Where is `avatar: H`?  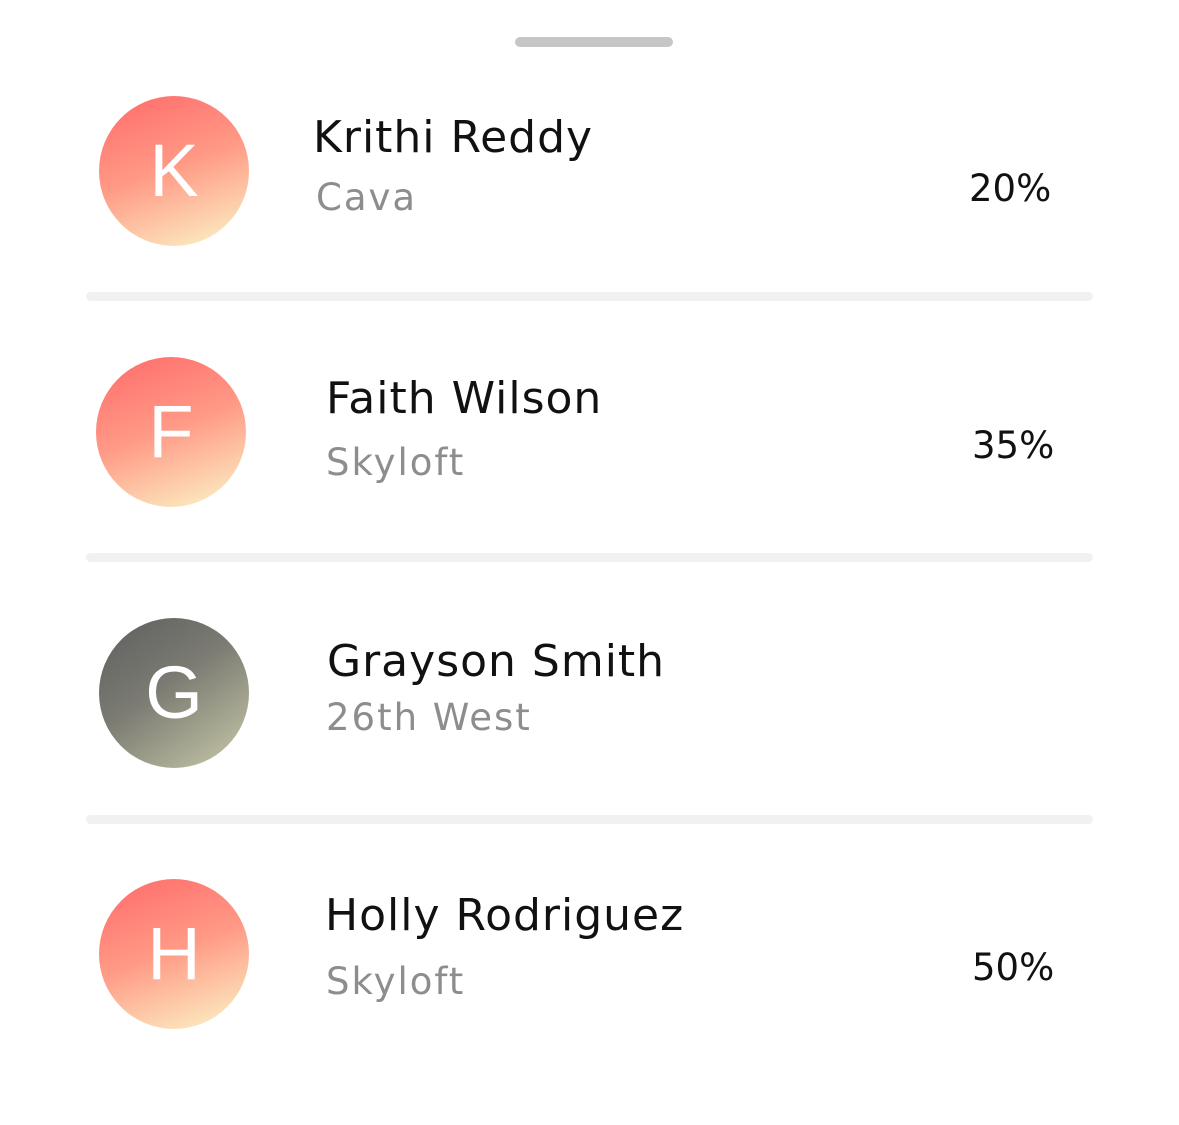
avatar: H is located at coordinates (174, 954).